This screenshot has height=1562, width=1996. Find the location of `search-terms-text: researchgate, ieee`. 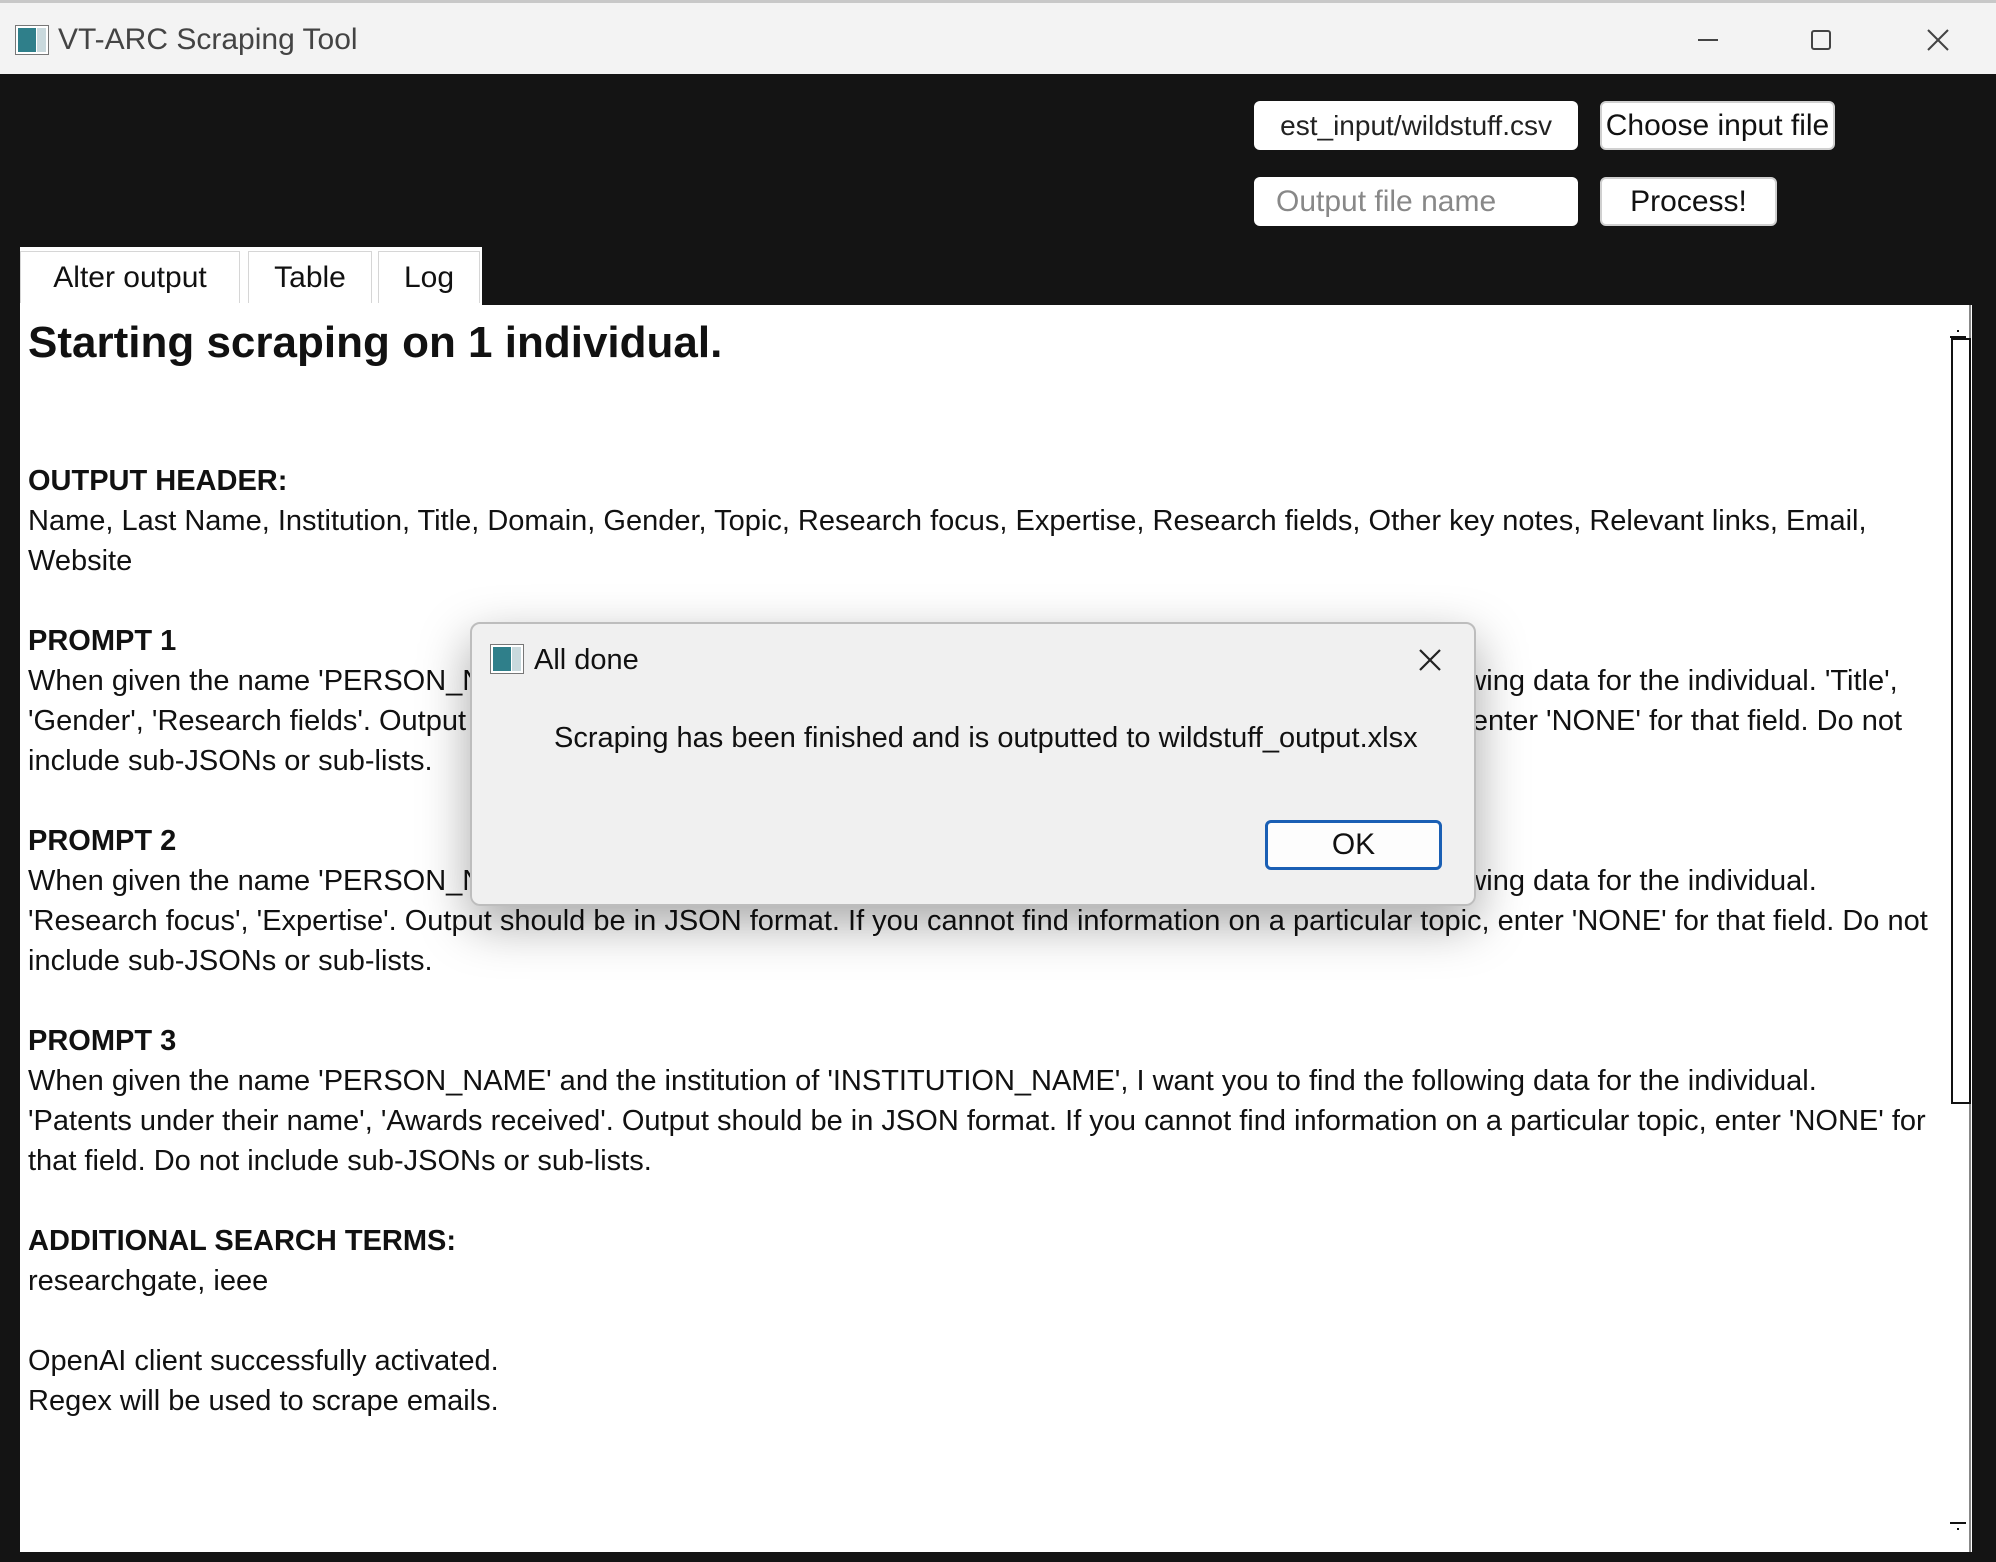

search-terms-text: researchgate, ieee is located at coordinates (148, 1281).